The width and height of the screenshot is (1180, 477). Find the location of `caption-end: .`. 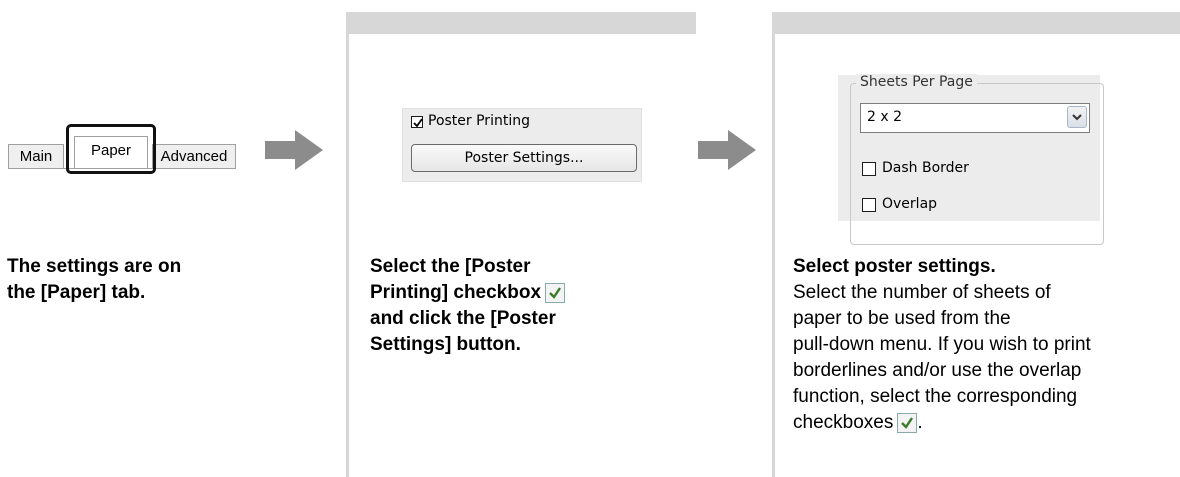

caption-end: . is located at coordinates (920, 422).